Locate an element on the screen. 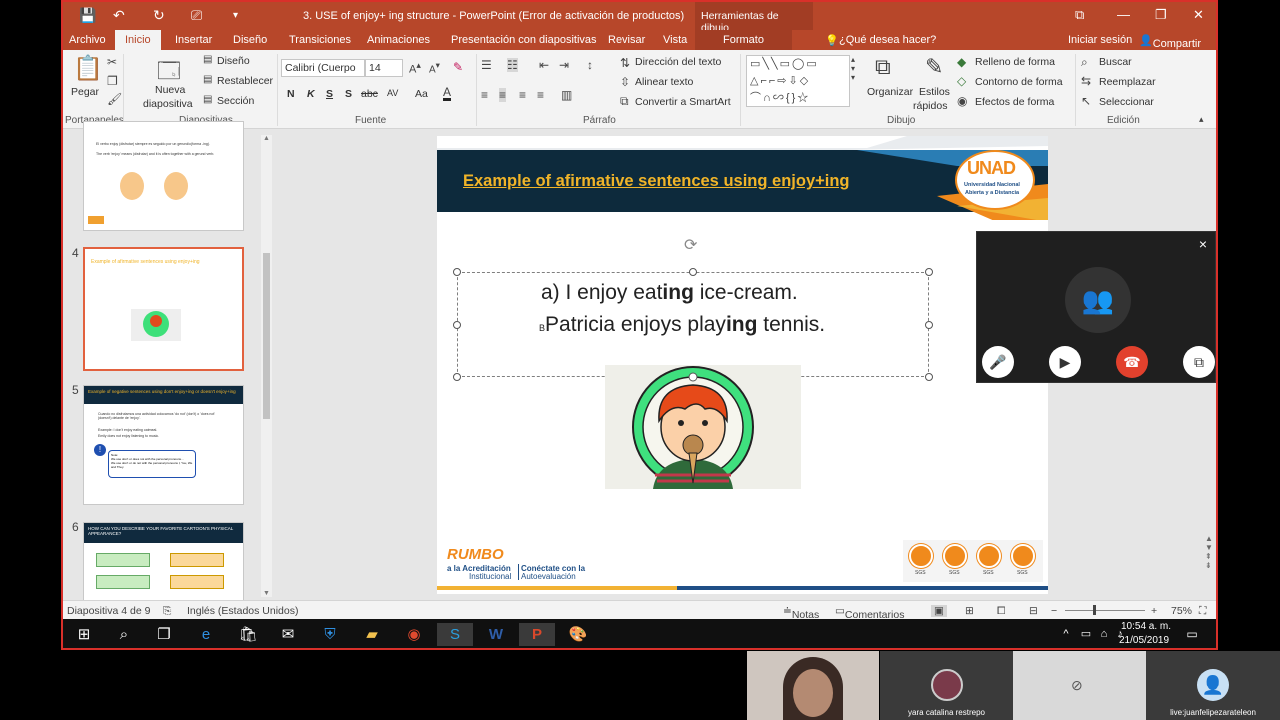 The height and width of the screenshot is (720, 1280). slideshow-icon: ⊟ is located at coordinates (1033, 611).